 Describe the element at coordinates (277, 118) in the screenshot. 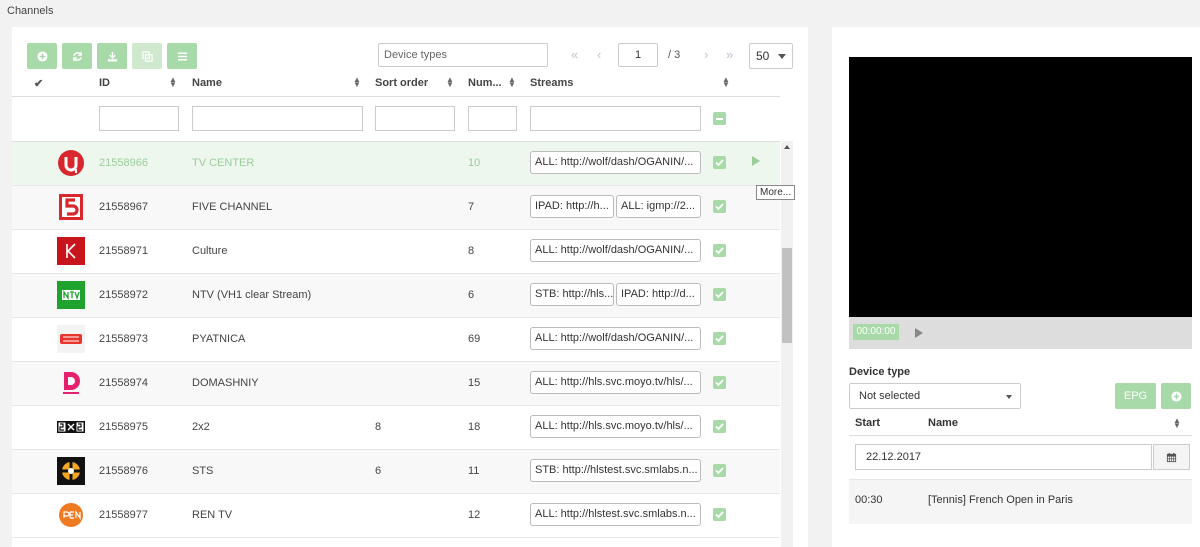

I see `name-filter-input` at that location.